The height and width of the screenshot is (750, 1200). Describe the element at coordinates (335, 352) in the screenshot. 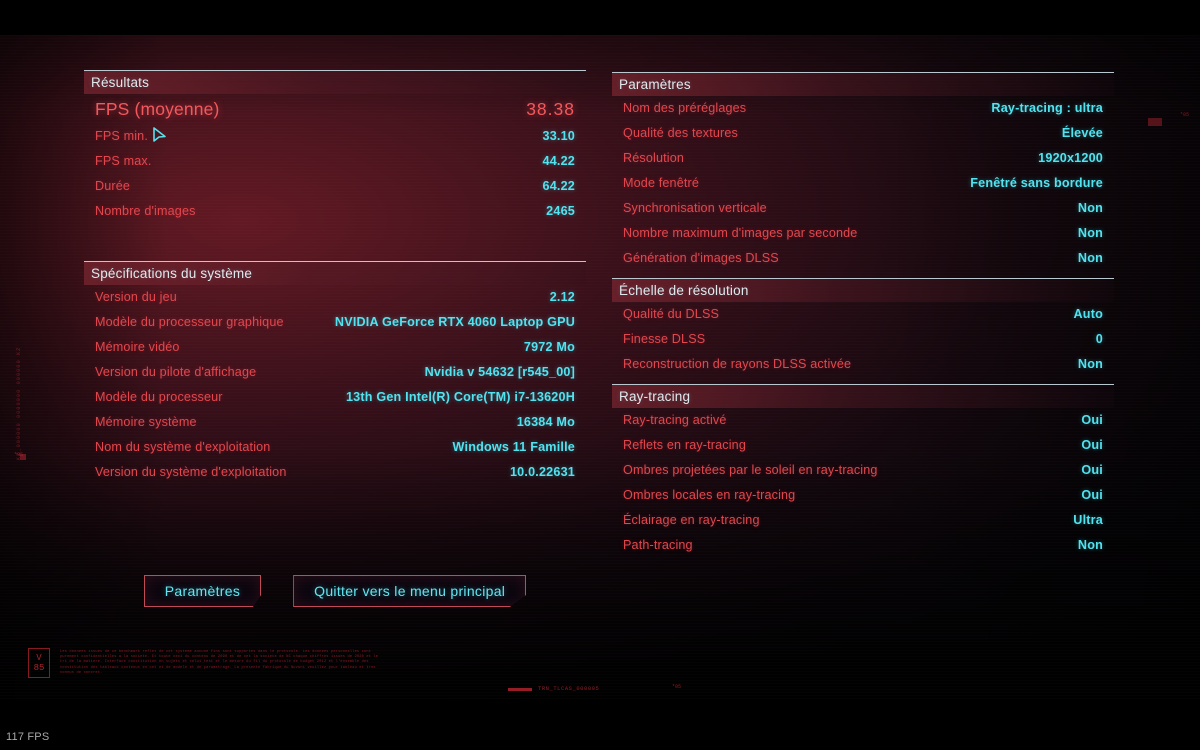

I see `spec-row-vram: Mémoire vidéo 7972 Mo` at that location.